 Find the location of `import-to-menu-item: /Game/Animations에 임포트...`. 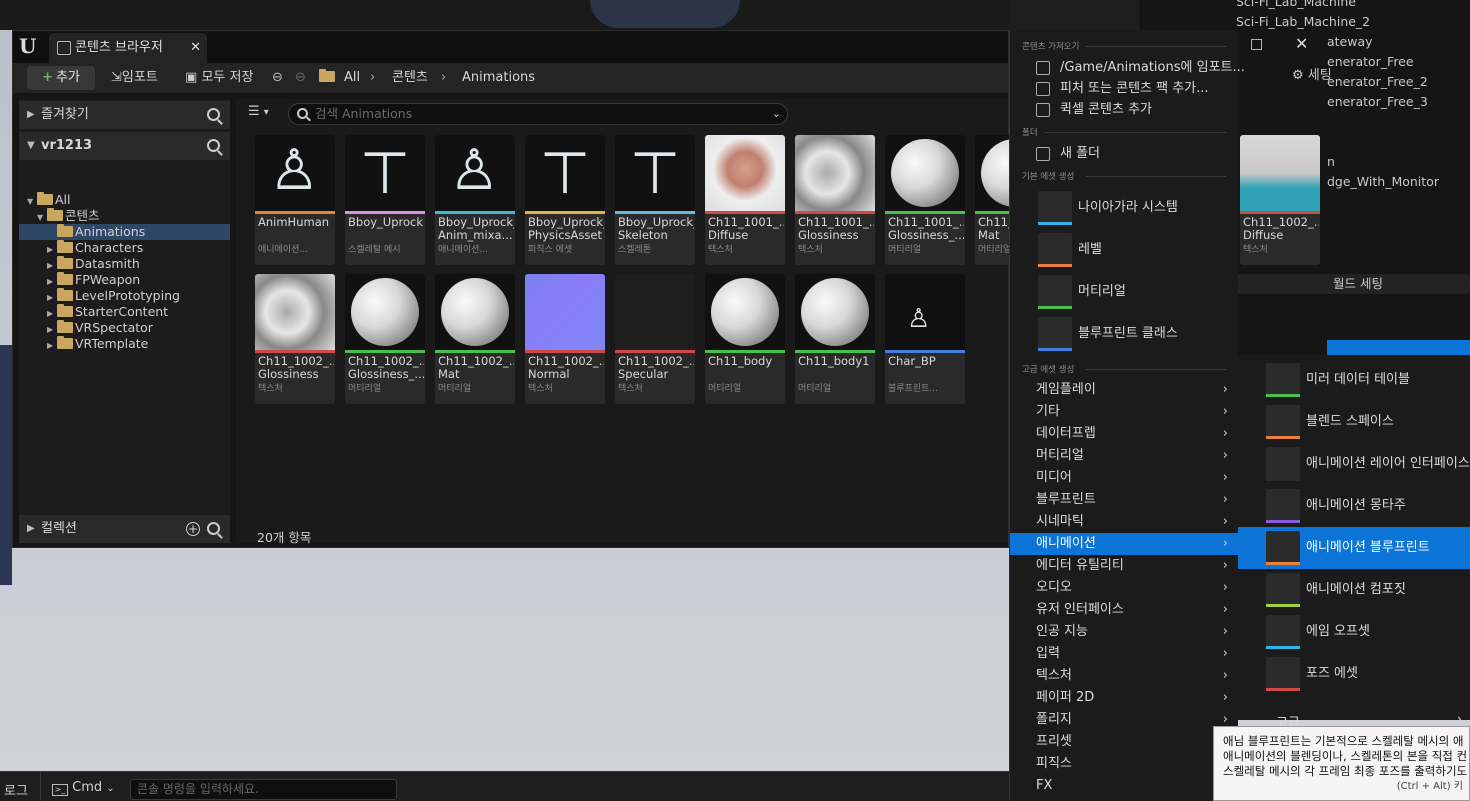

import-to-menu-item: /Game/Animations에 임포트... is located at coordinates (1127, 68).